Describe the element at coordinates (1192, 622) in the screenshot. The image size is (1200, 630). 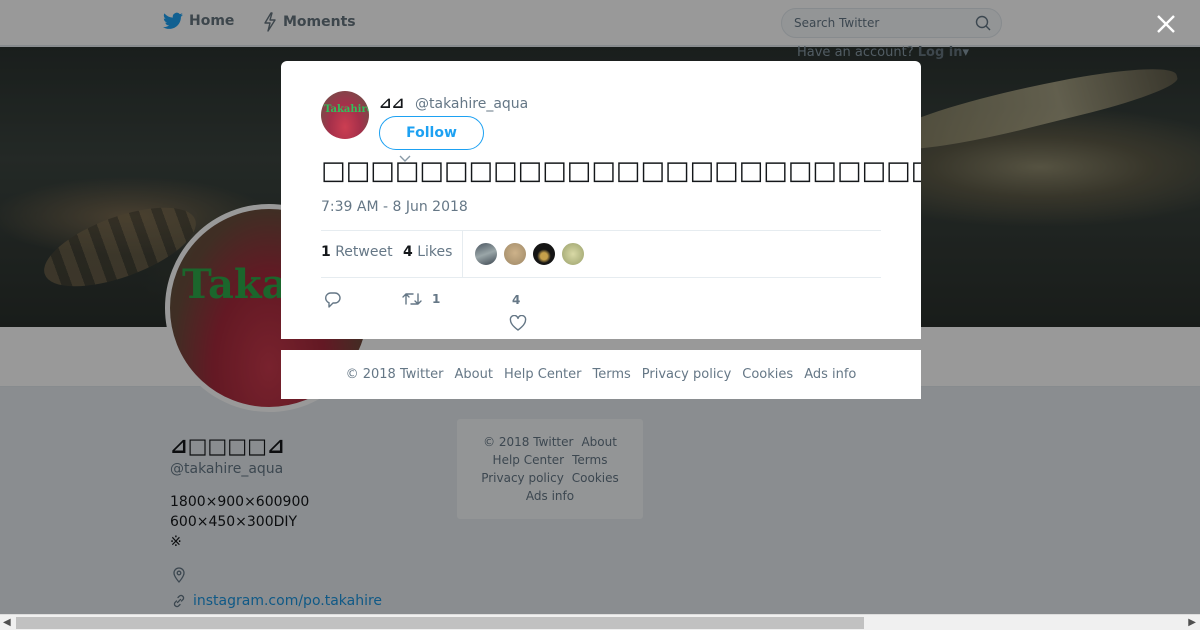
I see `scroll-right-arrow-icon: ▶` at that location.